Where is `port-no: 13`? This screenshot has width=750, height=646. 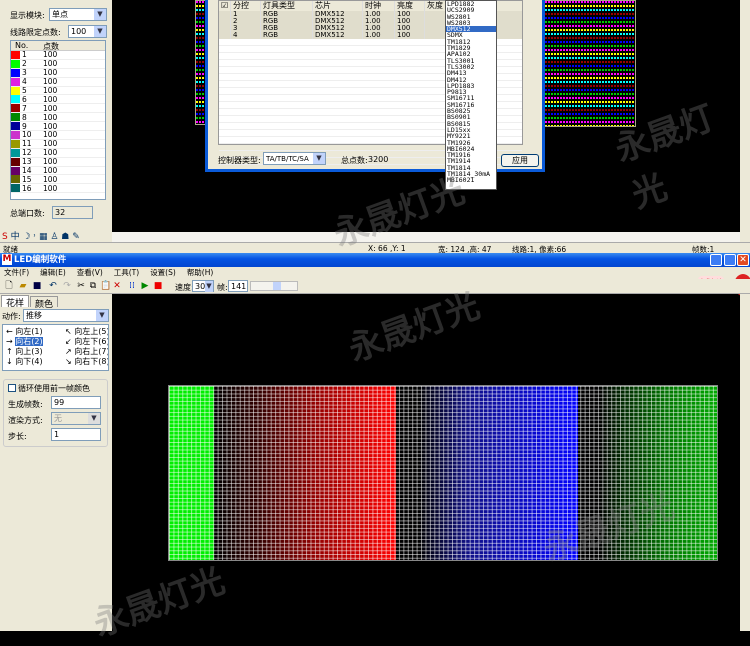
port-no: 13 is located at coordinates (27, 162).